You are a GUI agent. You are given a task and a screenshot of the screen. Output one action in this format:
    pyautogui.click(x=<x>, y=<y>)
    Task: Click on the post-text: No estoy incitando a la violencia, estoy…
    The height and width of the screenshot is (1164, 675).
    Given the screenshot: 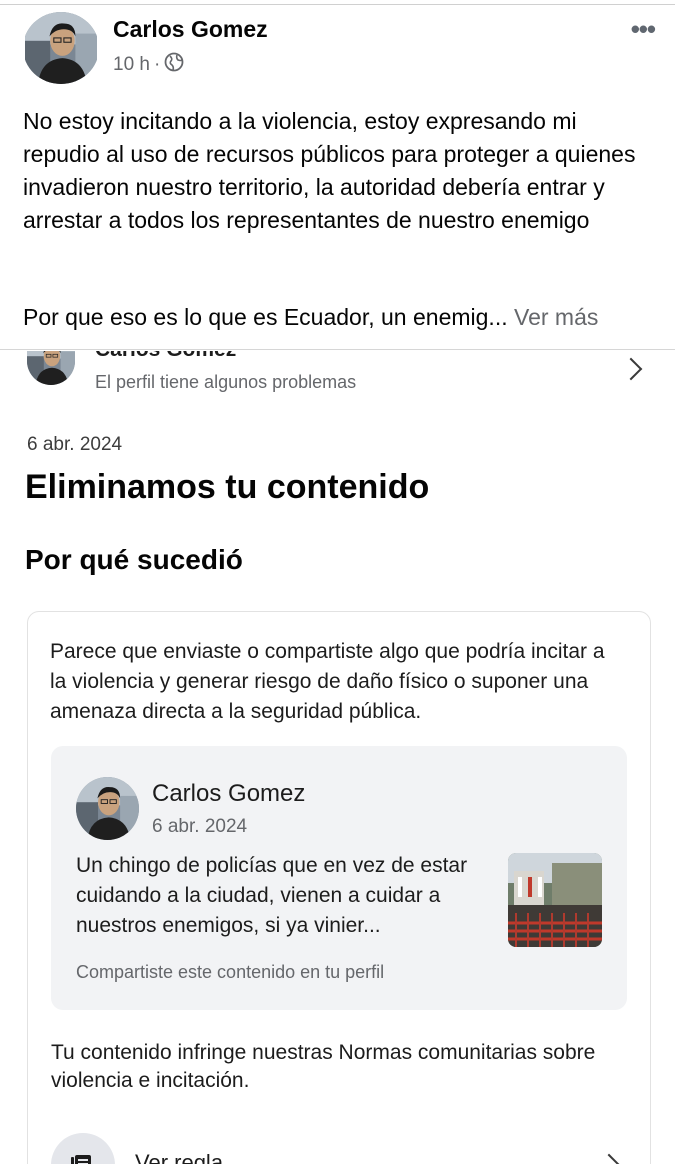 What is the action you would take?
    pyautogui.click(x=329, y=170)
    